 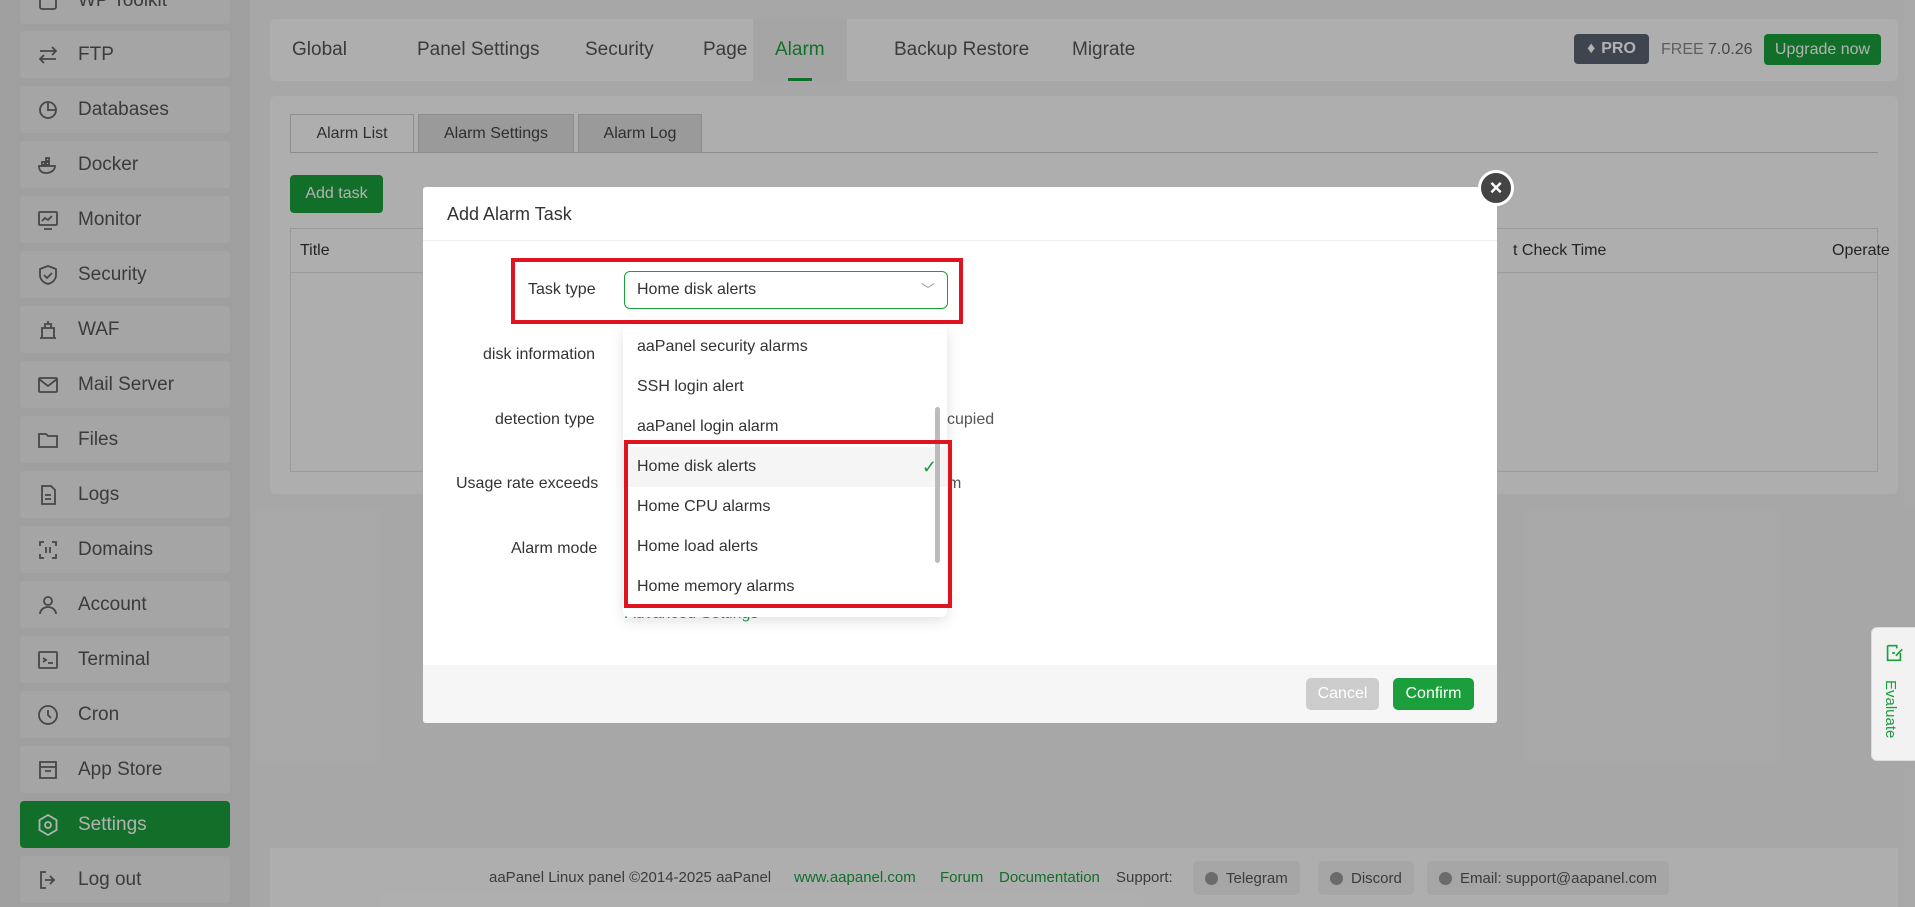 What do you see at coordinates (1433, 694) in the screenshot?
I see `confirm-button: Confirm` at bounding box center [1433, 694].